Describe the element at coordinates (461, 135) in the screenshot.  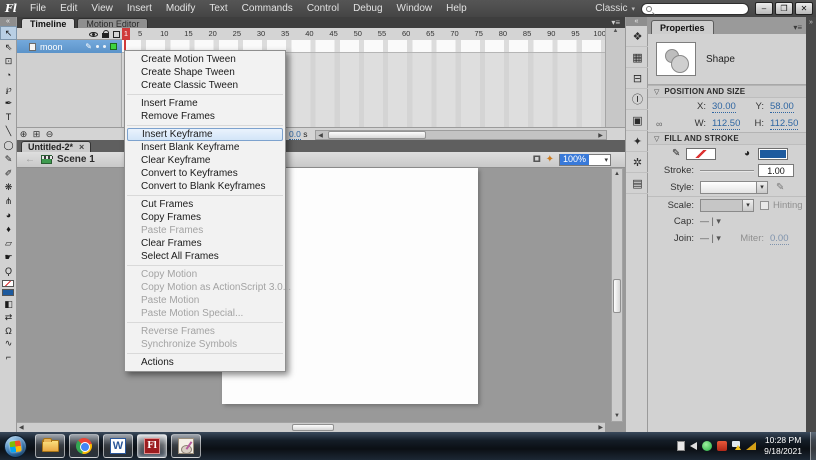
I see `timeline-horizontal-scrollbar: ◀ ▶` at that location.